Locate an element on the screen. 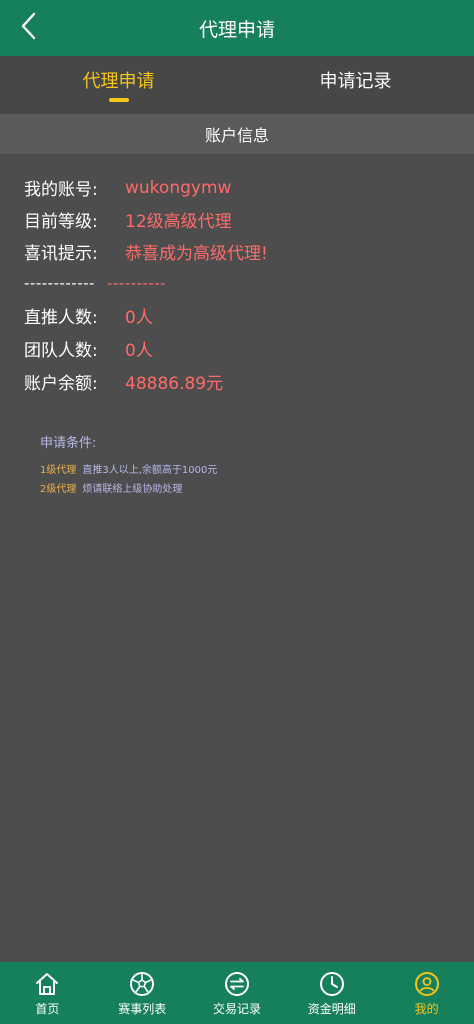 This screenshot has height=1024, width=474. condition-desc: 直推3人以上,余额高于1000元 is located at coordinates (150, 470).